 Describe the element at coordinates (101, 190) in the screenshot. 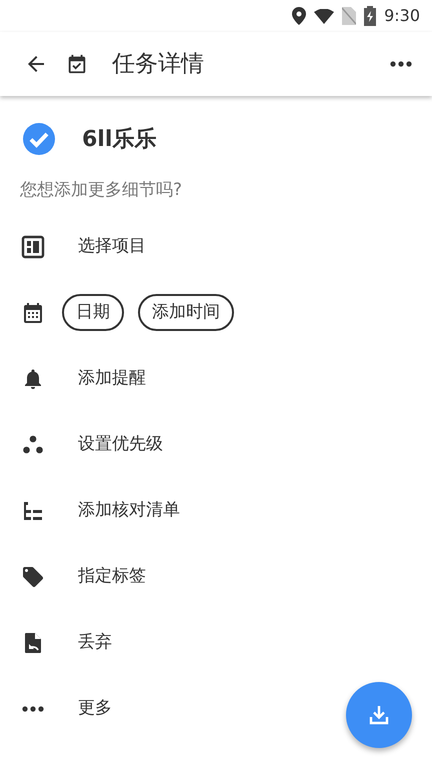

I see `details-prompt: 您想添加更多细节吗?` at that location.